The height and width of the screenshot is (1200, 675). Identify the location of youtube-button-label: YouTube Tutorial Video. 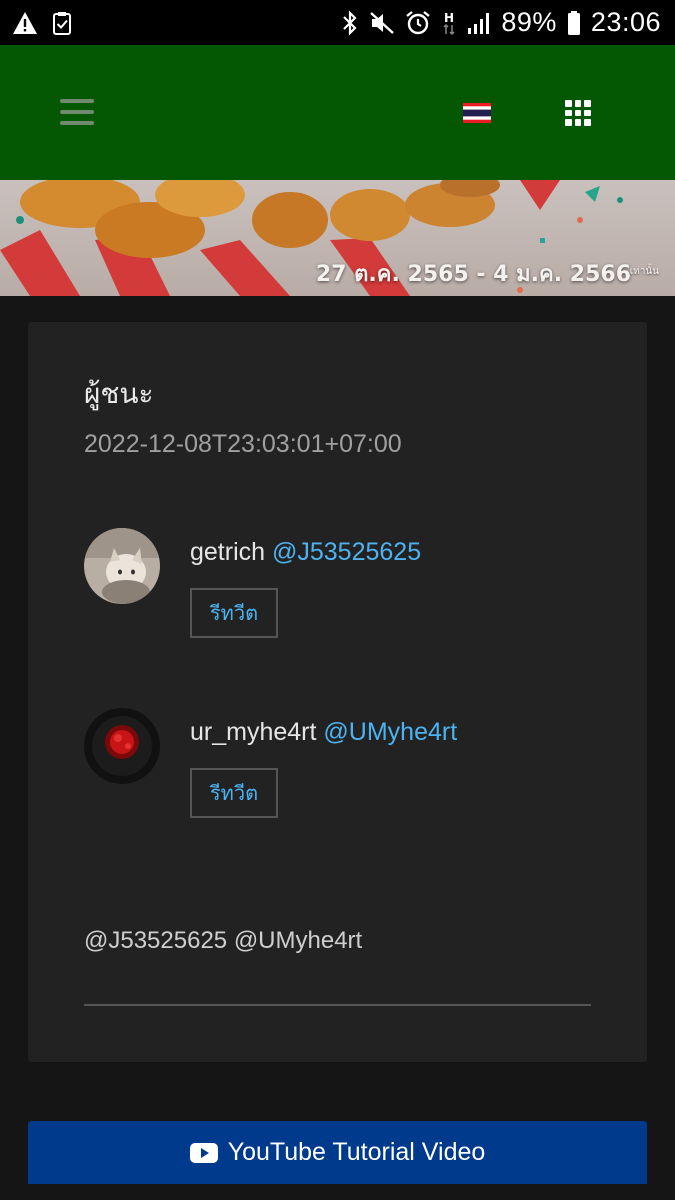
(356, 1152).